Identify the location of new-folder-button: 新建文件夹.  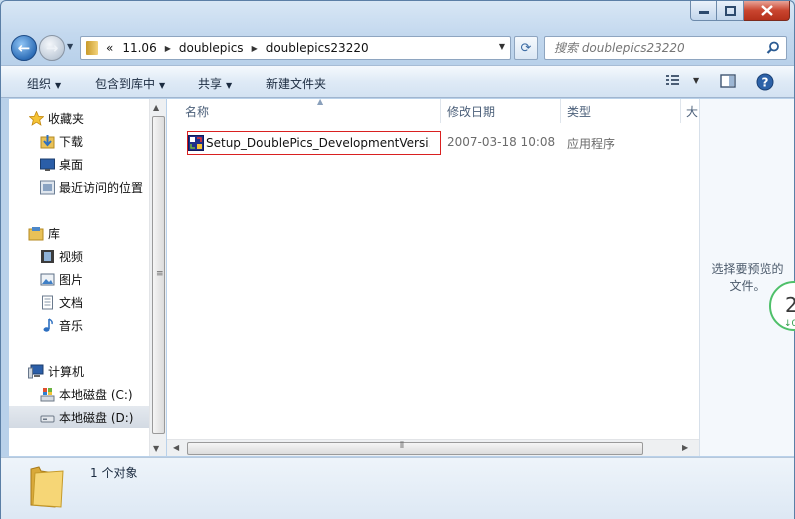
(296, 83).